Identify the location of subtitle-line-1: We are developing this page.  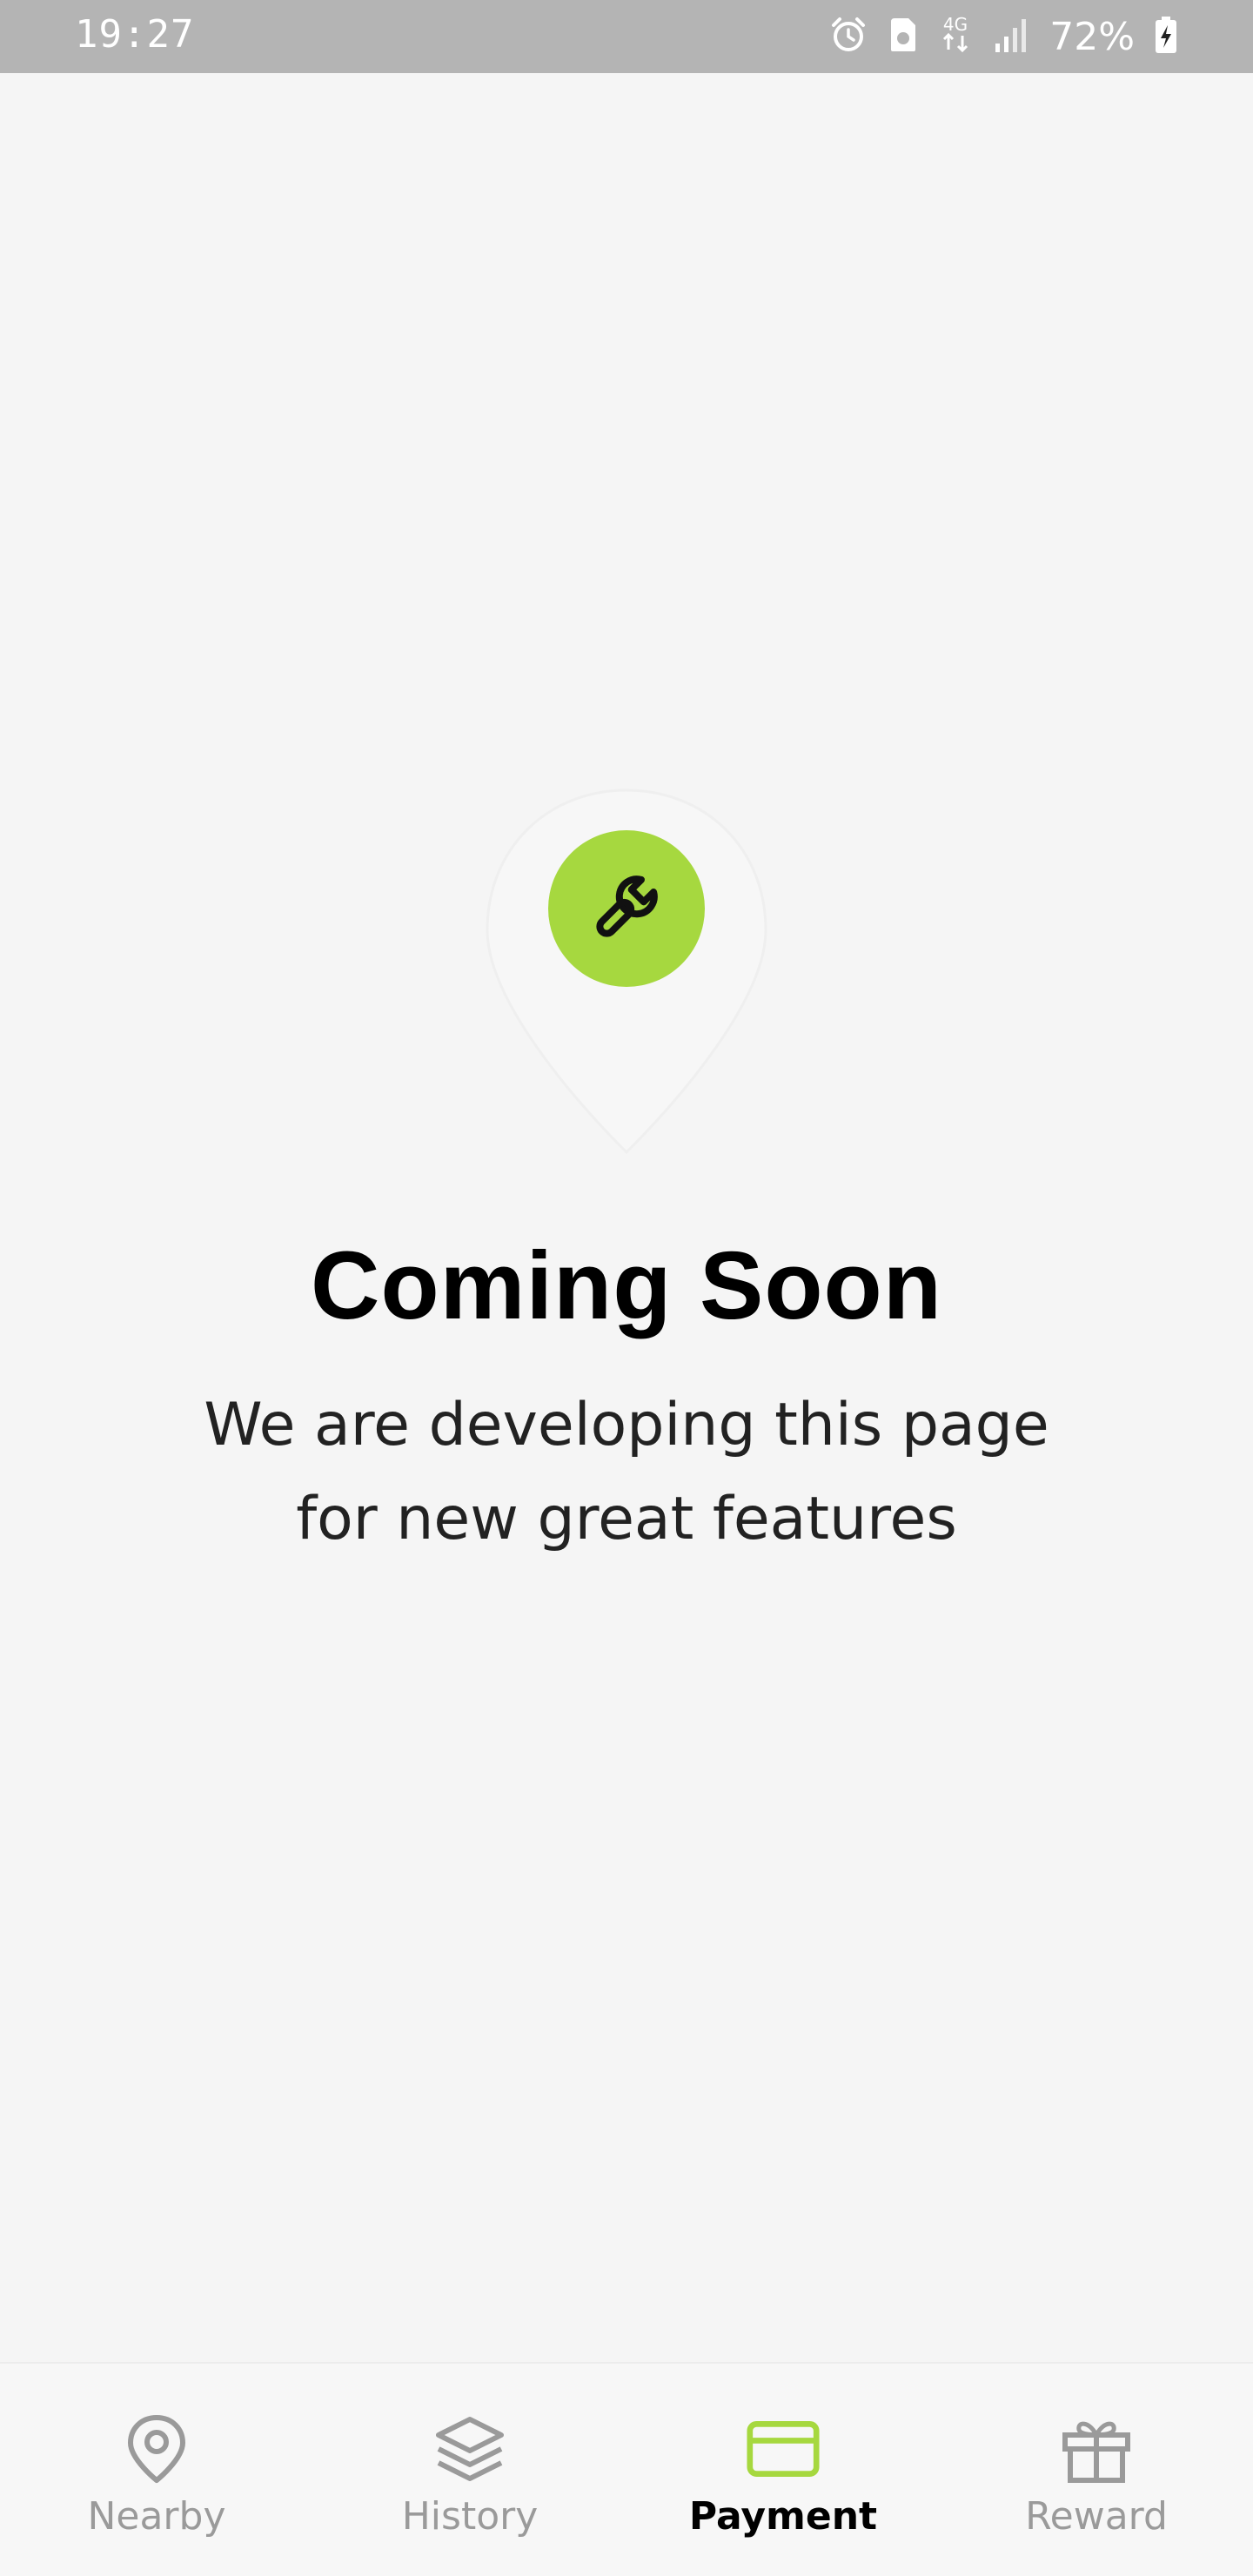
(626, 1425).